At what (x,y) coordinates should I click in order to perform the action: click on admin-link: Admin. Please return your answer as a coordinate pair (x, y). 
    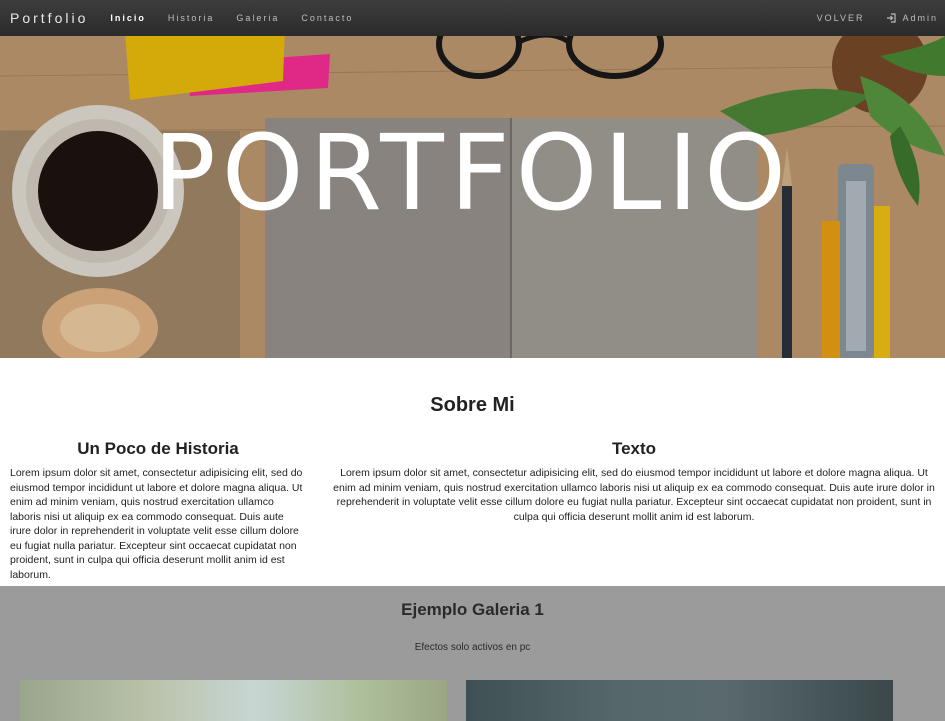
    Looking at the image, I should click on (912, 18).